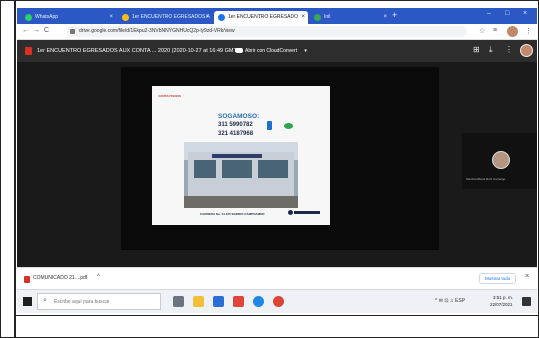 The height and width of the screenshot is (338, 539). I want to click on open-with-button: Abrir con CloudConvert ▾, so click(271, 51).